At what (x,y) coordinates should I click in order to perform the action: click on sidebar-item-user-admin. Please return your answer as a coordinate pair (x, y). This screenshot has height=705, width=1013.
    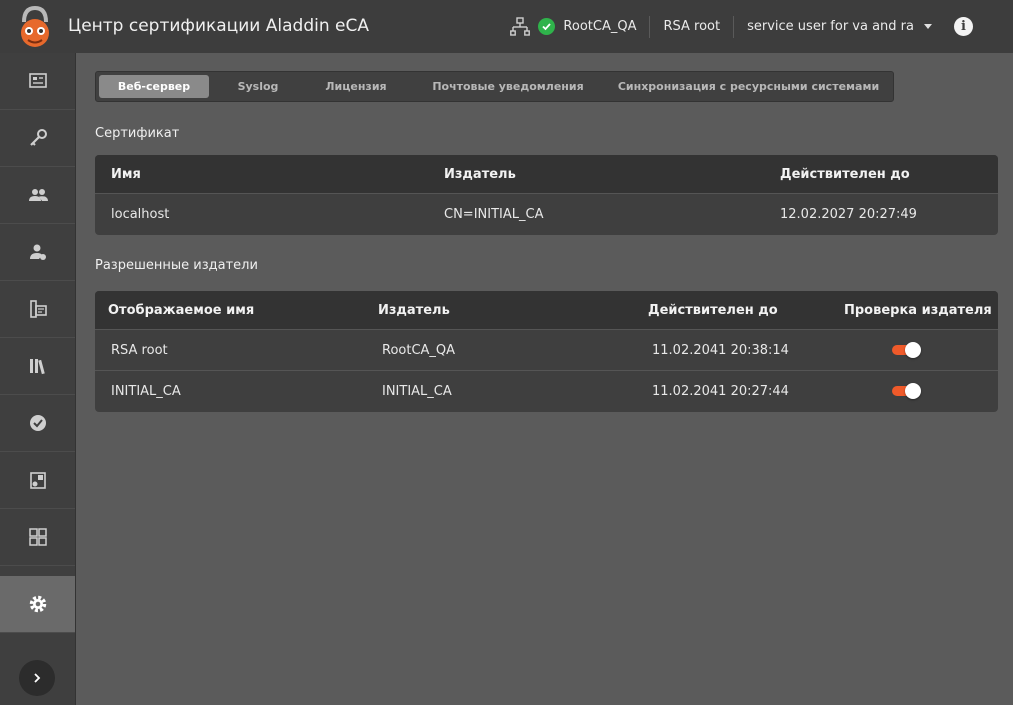
    Looking at the image, I should click on (37, 252).